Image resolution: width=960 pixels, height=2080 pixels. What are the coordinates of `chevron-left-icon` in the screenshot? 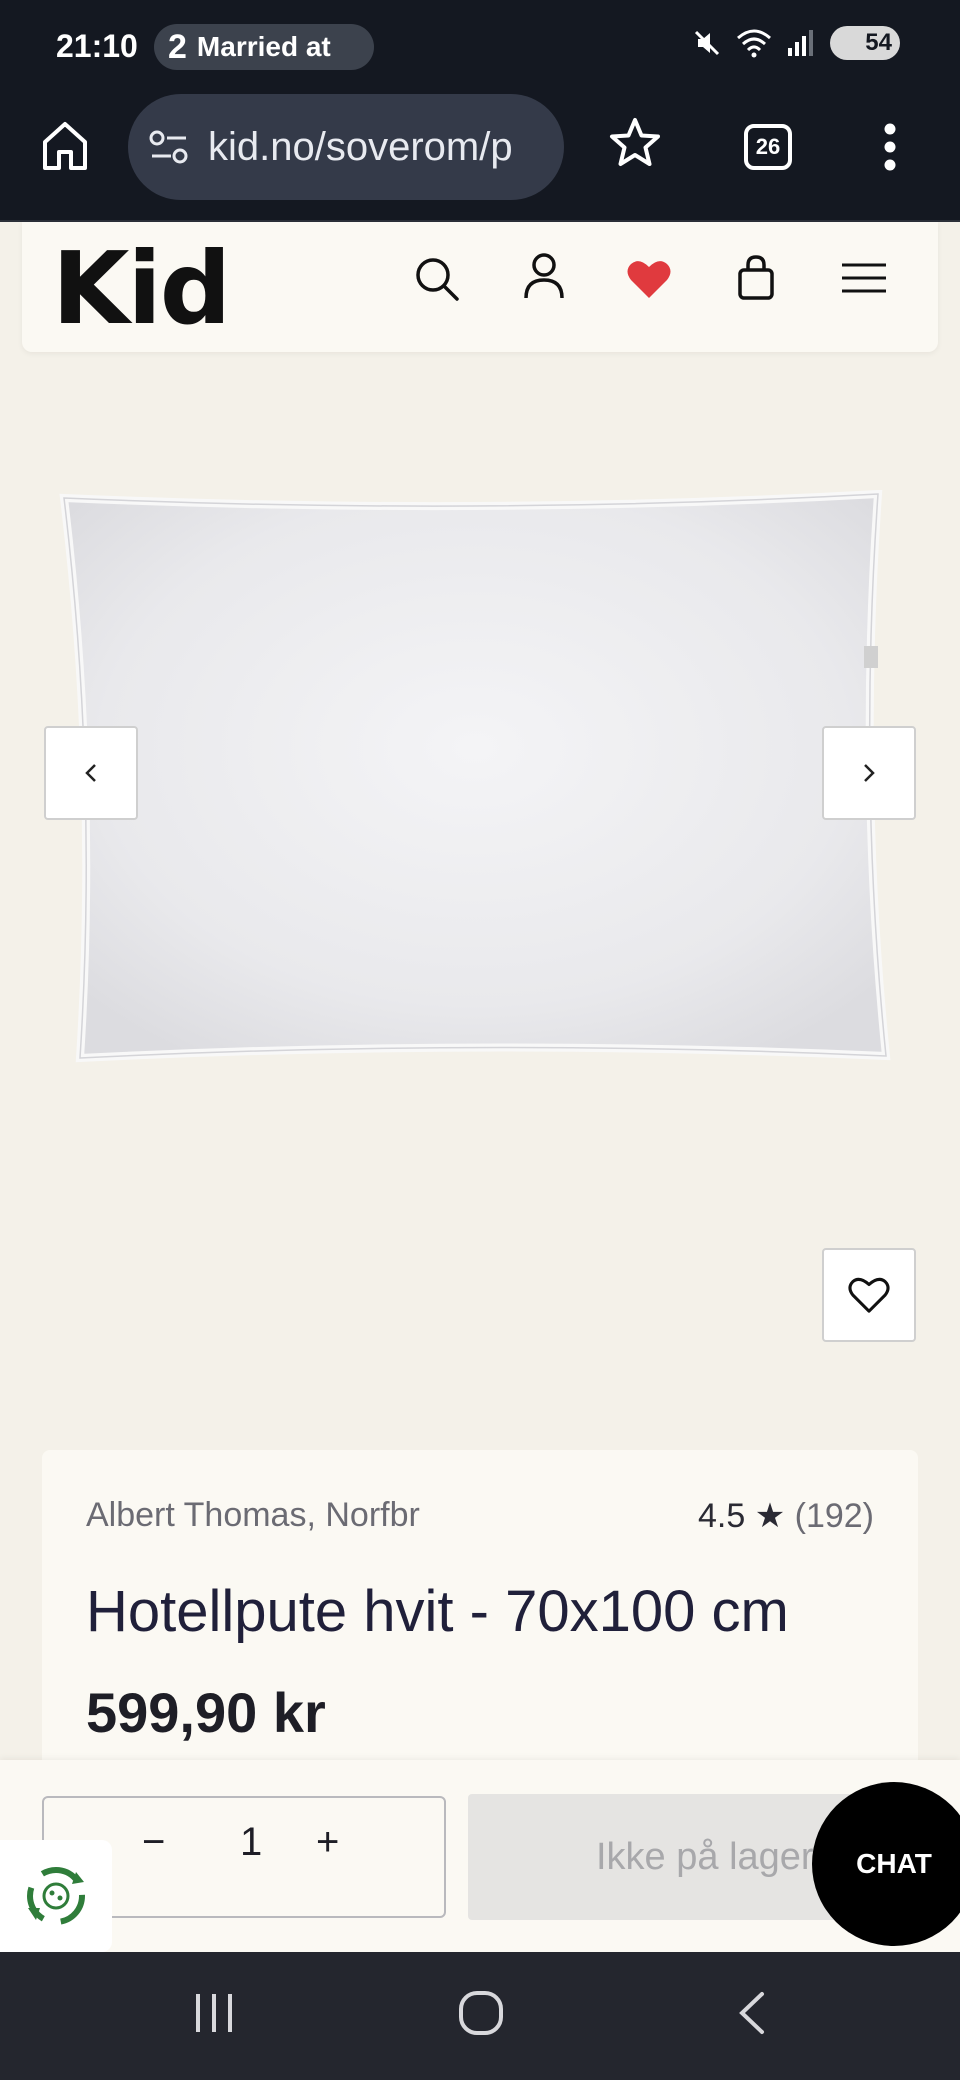 It's located at (90, 773).